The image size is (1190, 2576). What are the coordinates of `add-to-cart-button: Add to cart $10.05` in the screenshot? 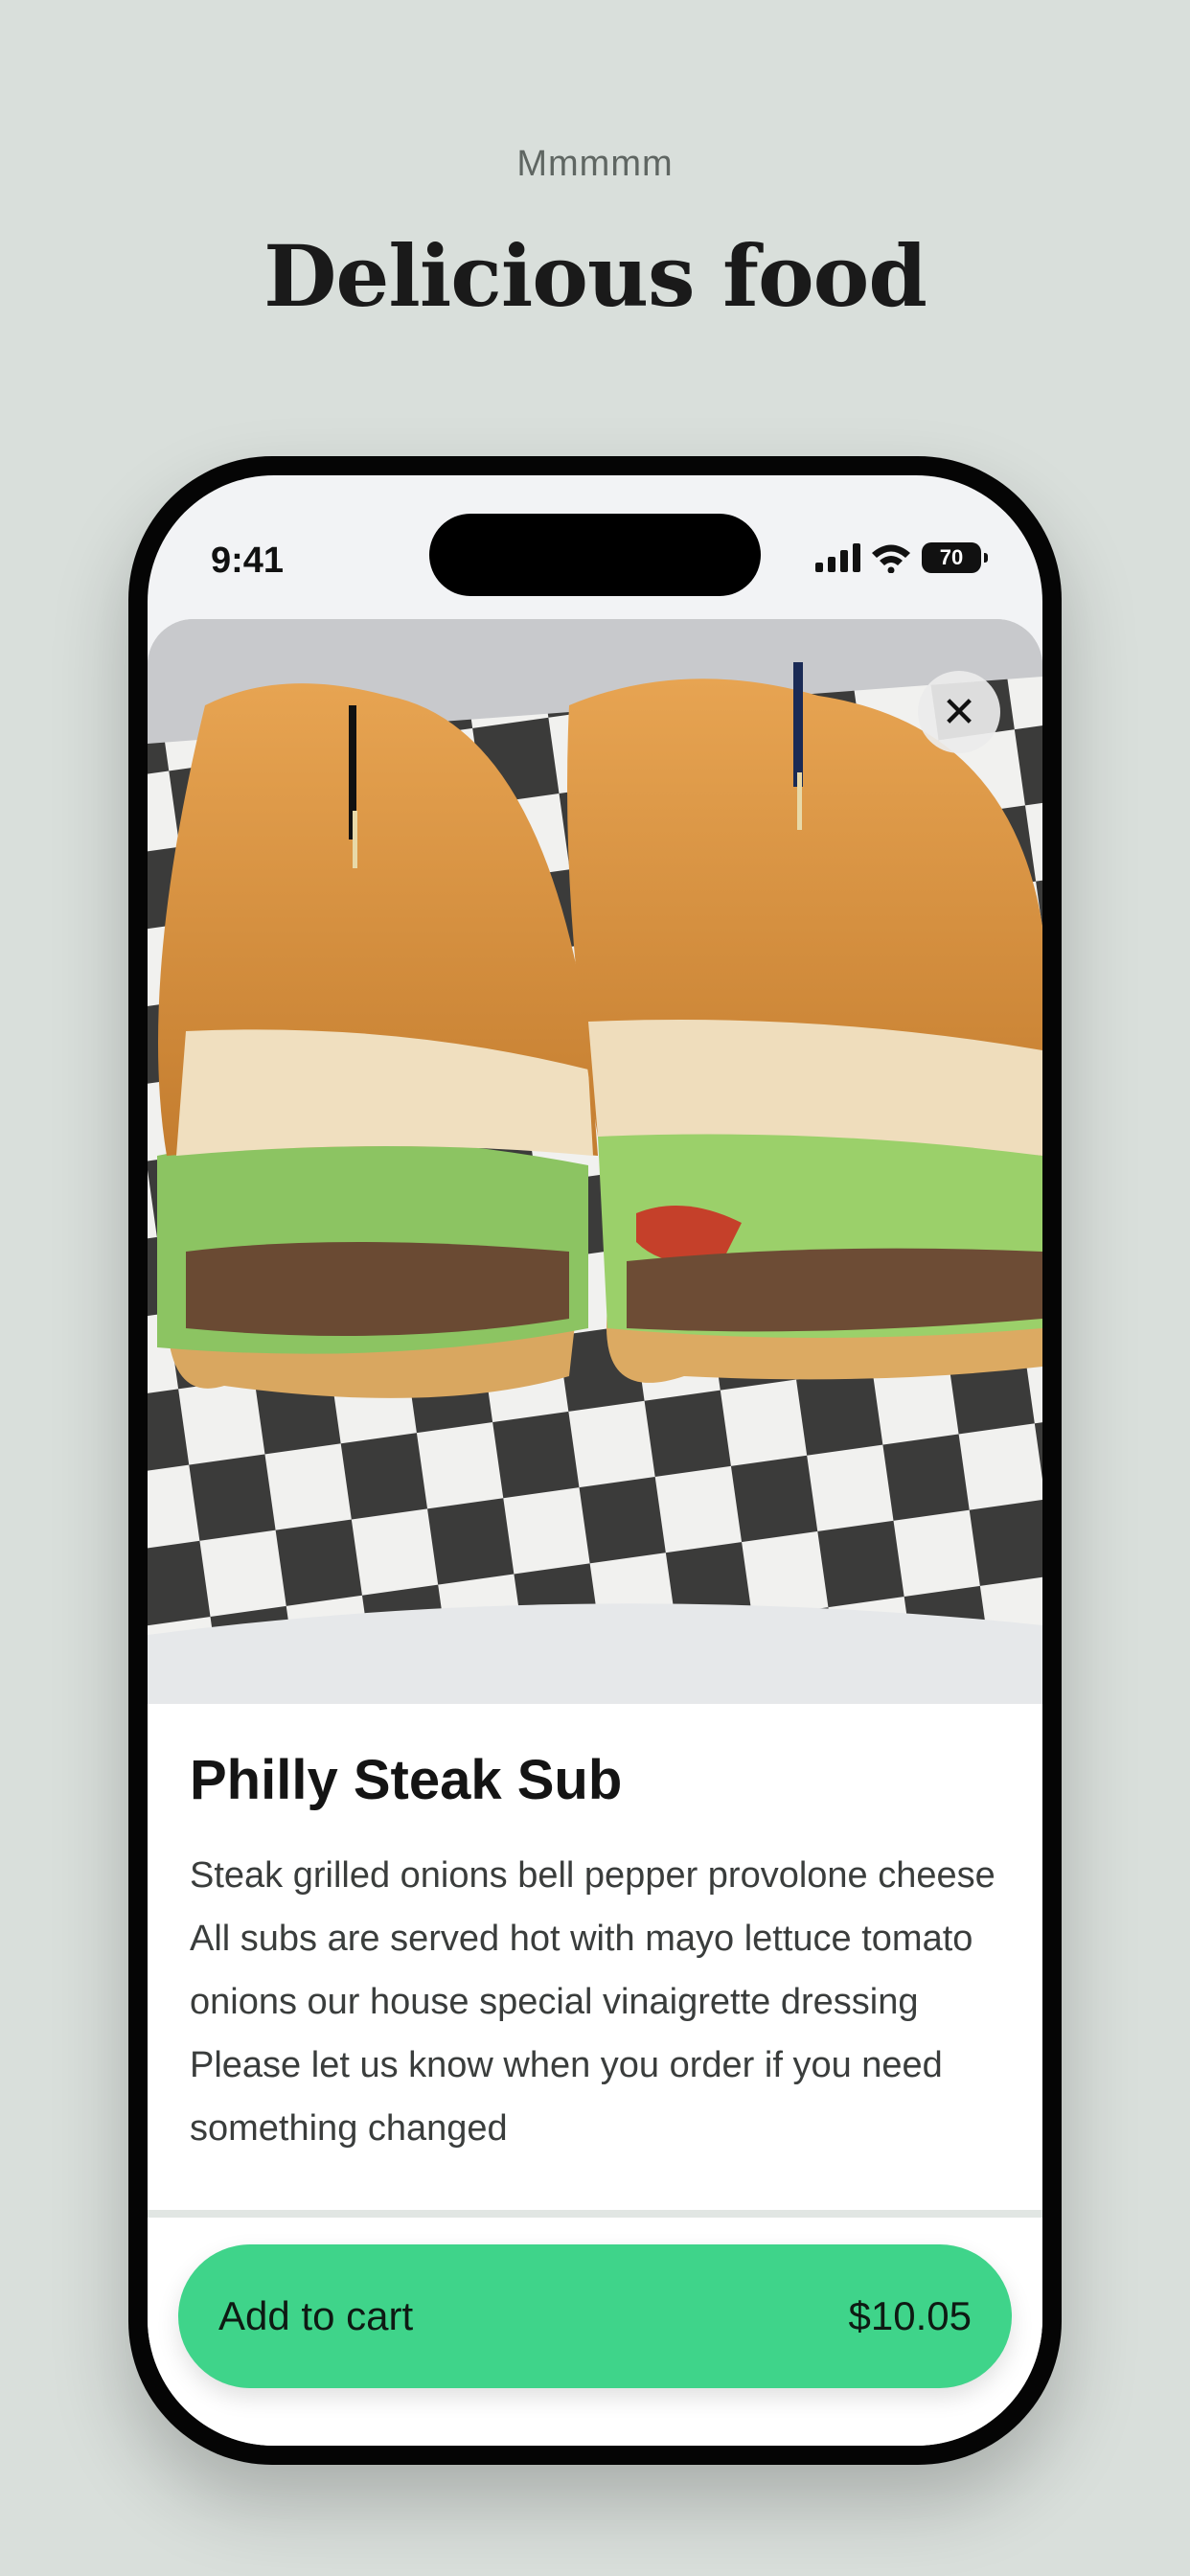 It's located at (595, 2316).